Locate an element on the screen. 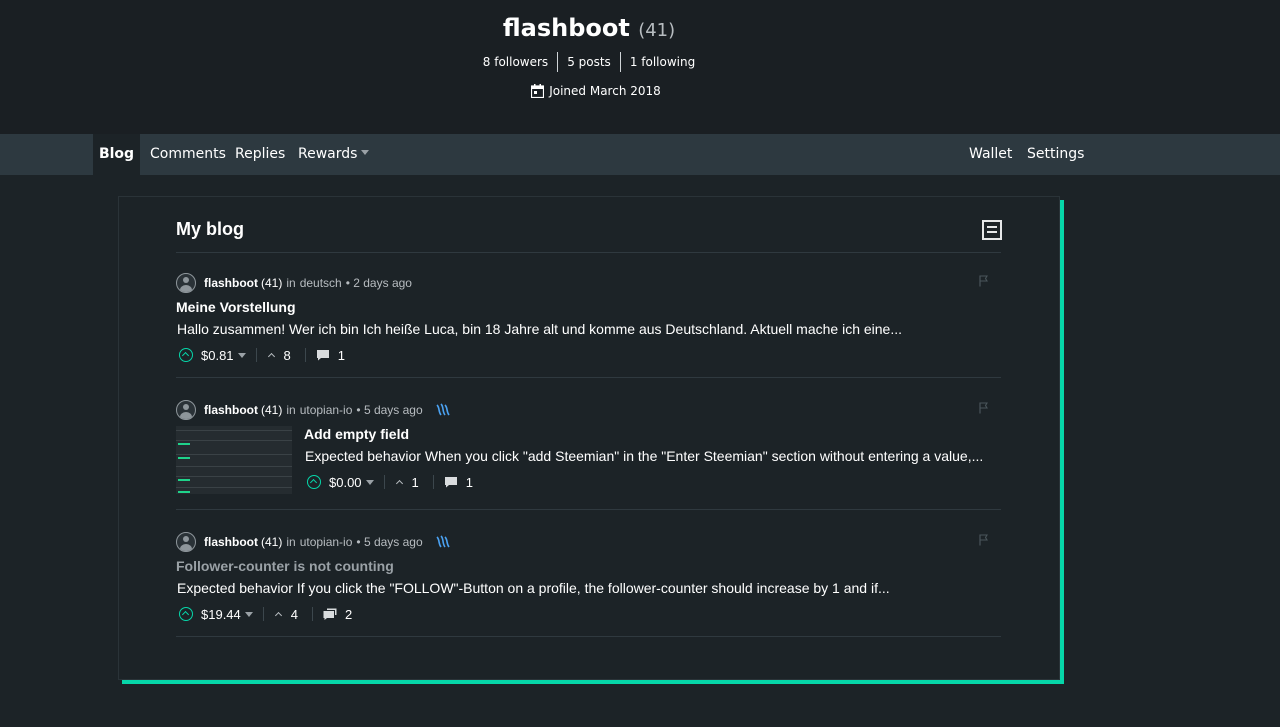 This screenshot has height=727, width=1280. post-meta: flashboot (41) in deutsch • 2 days ago is located at coordinates (296, 283).